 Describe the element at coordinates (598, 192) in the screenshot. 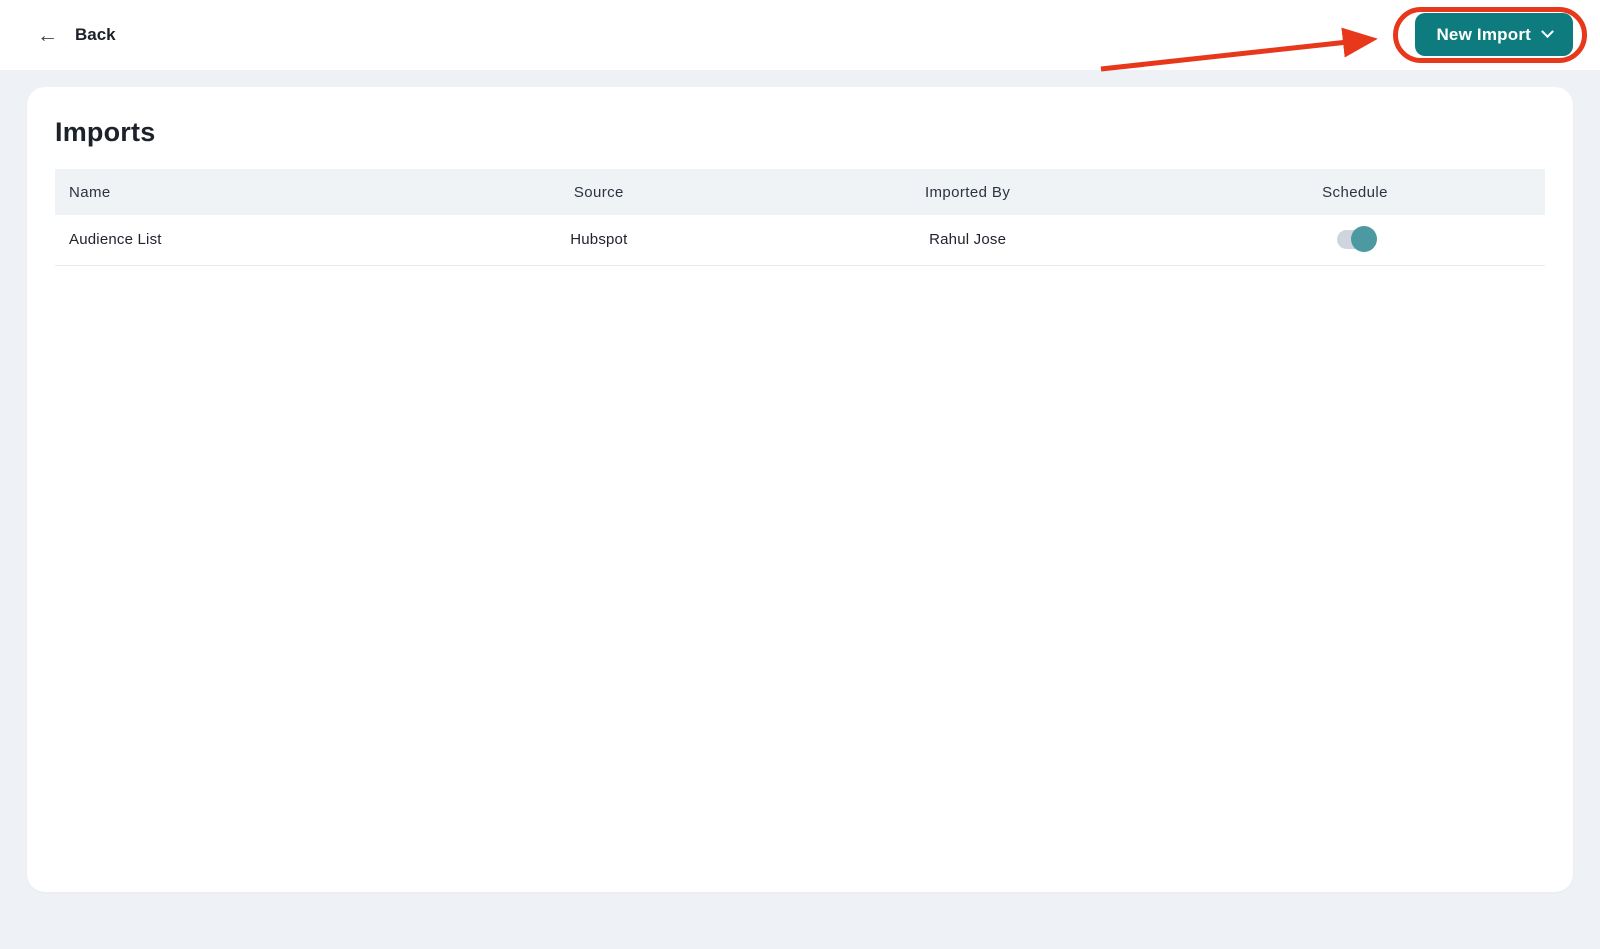

I see `column-header-source: Source` at that location.